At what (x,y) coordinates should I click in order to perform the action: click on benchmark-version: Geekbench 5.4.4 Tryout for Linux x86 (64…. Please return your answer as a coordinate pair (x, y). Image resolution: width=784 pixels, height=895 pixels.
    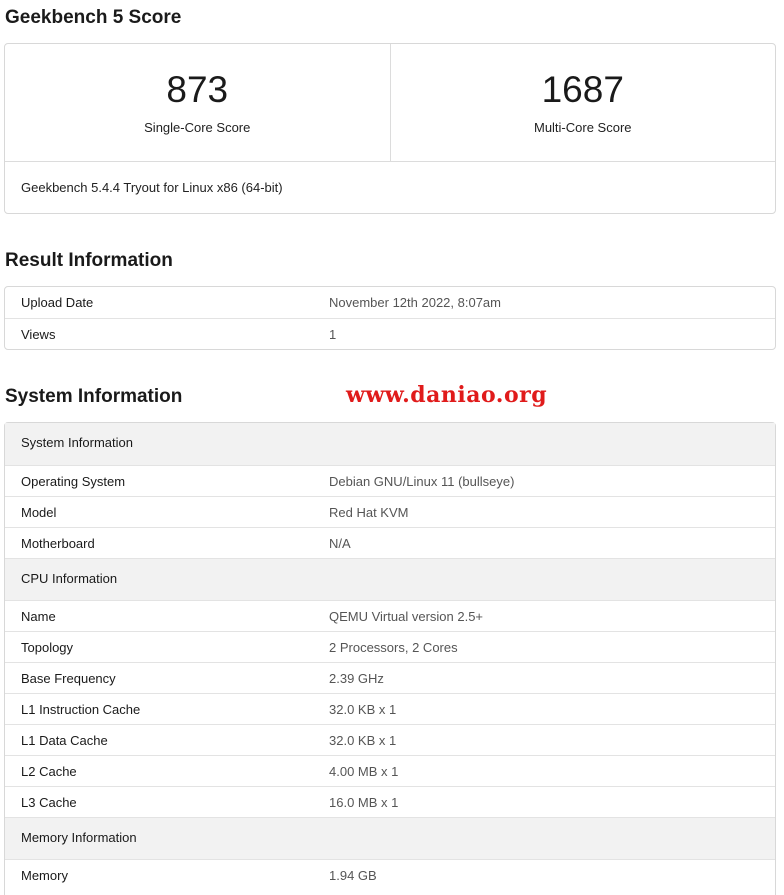
    Looking at the image, I should click on (152, 187).